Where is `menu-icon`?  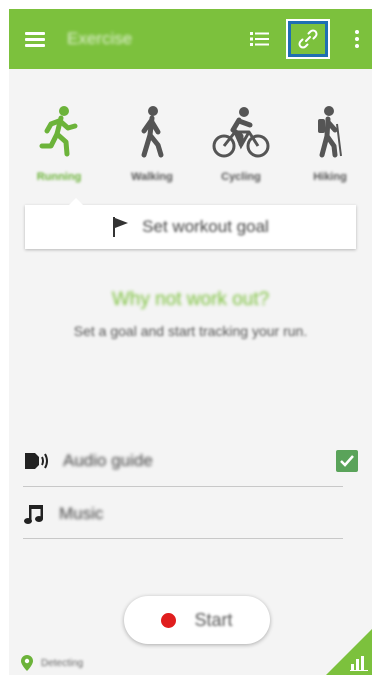 menu-icon is located at coordinates (35, 39).